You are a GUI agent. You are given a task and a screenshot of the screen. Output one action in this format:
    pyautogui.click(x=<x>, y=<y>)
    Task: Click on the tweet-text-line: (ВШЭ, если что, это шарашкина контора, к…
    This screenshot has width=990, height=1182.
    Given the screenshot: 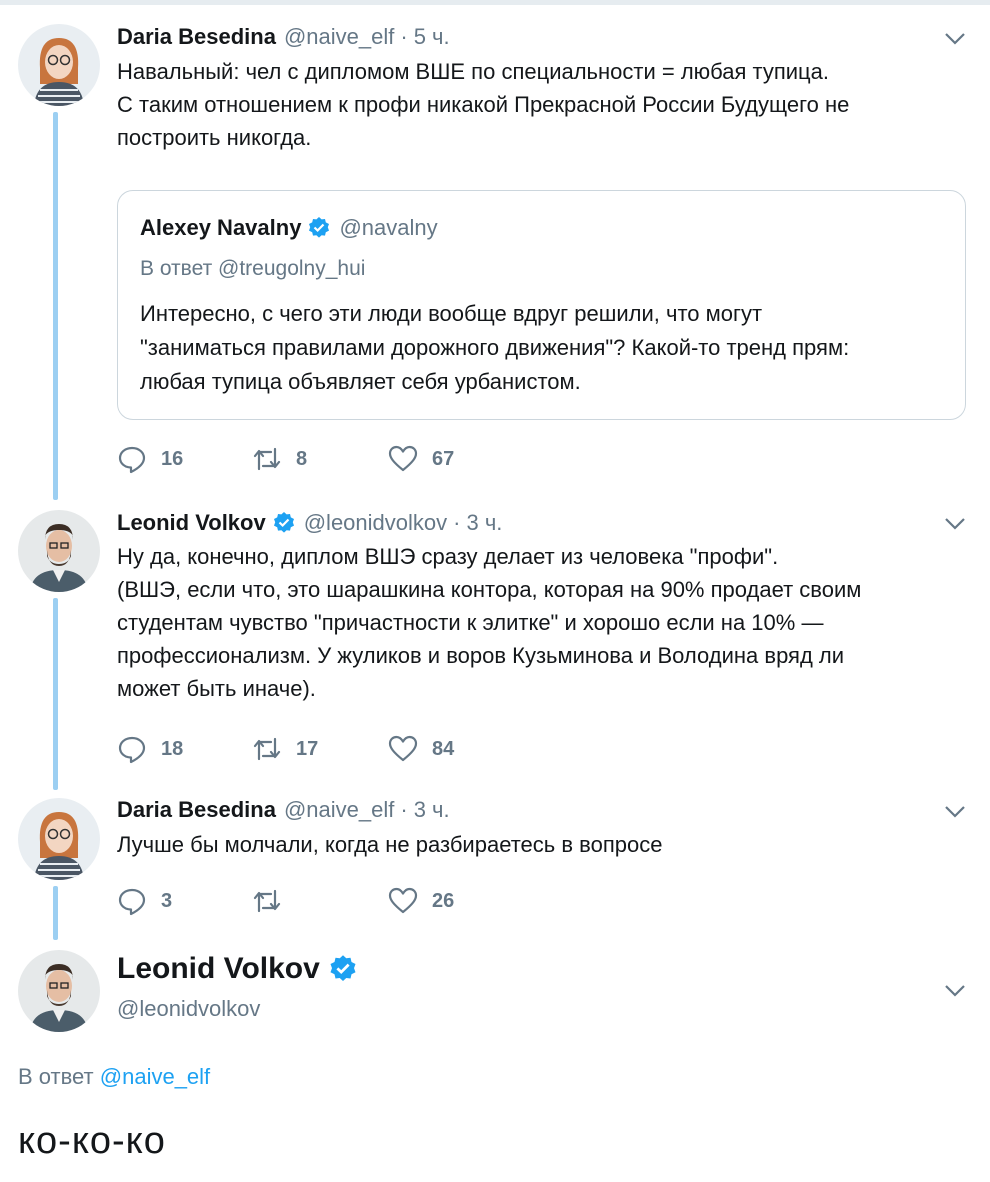 What is the action you would take?
    pyautogui.click(x=489, y=589)
    